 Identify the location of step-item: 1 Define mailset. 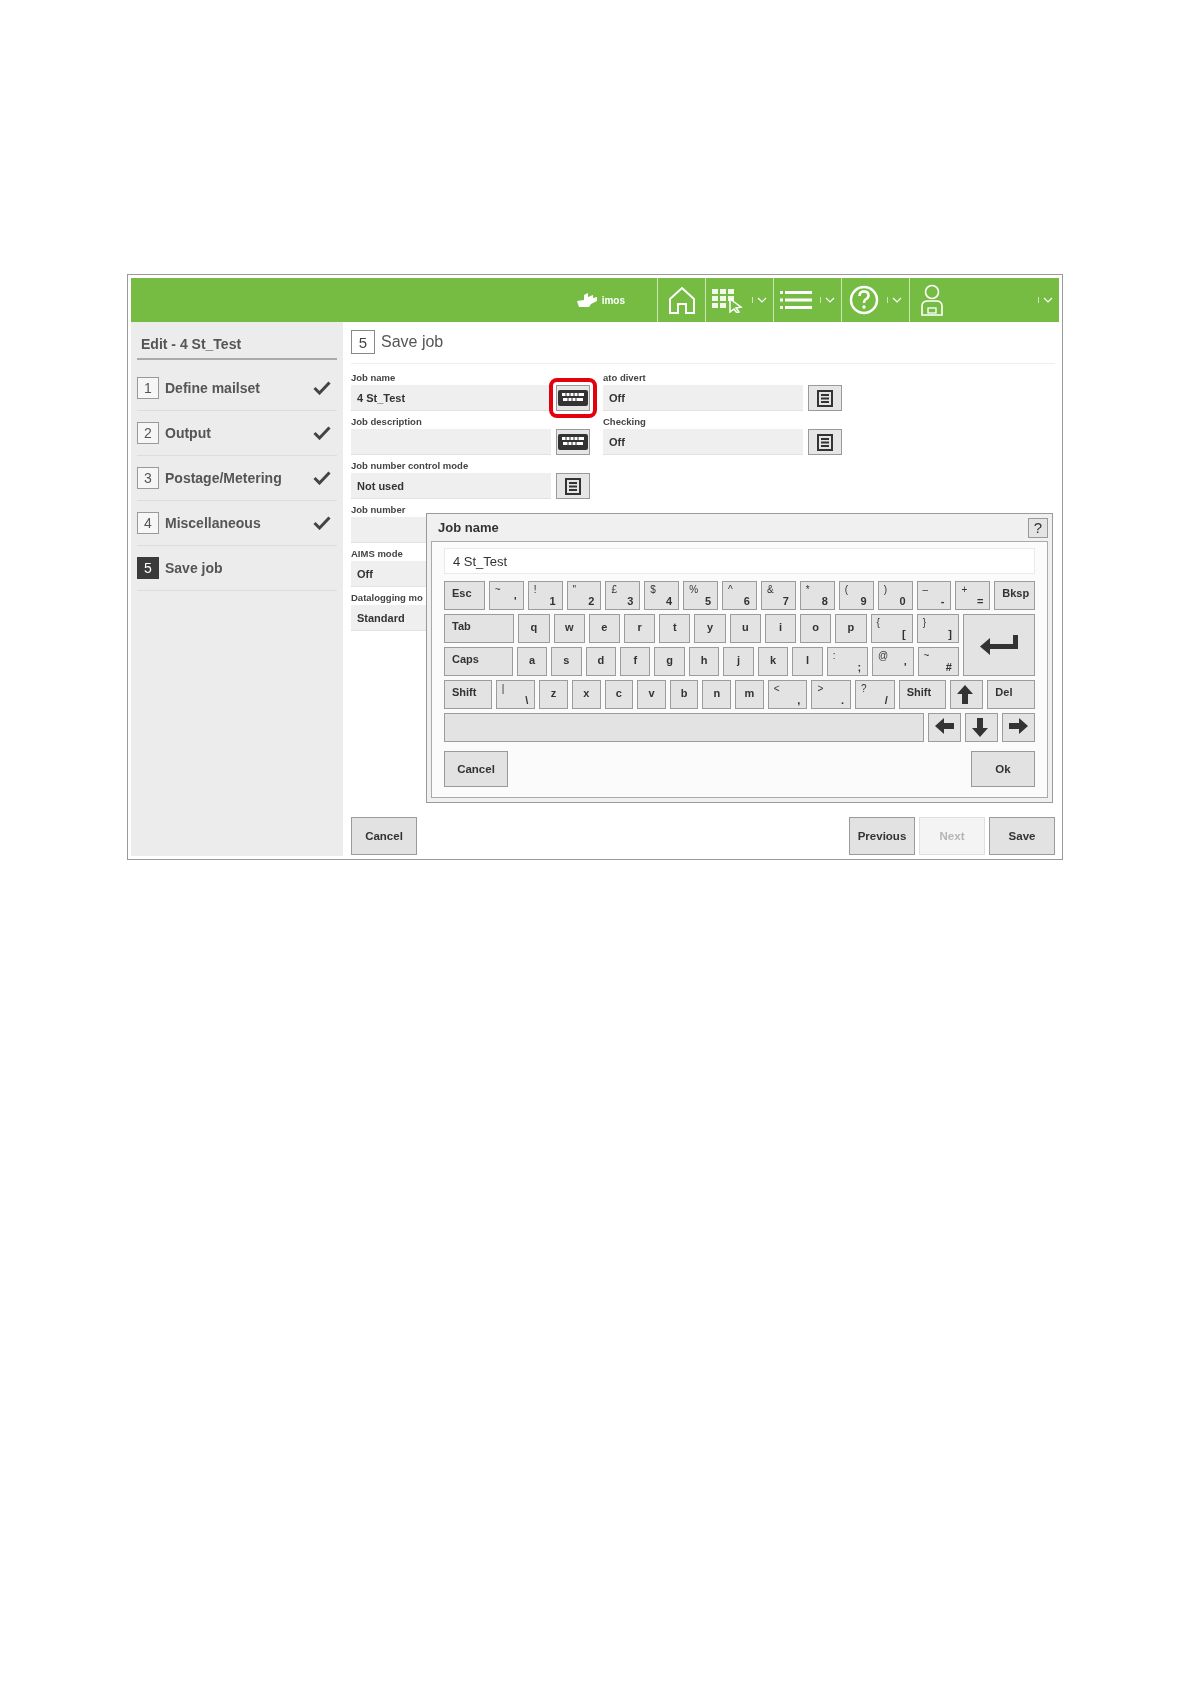
(237, 388).